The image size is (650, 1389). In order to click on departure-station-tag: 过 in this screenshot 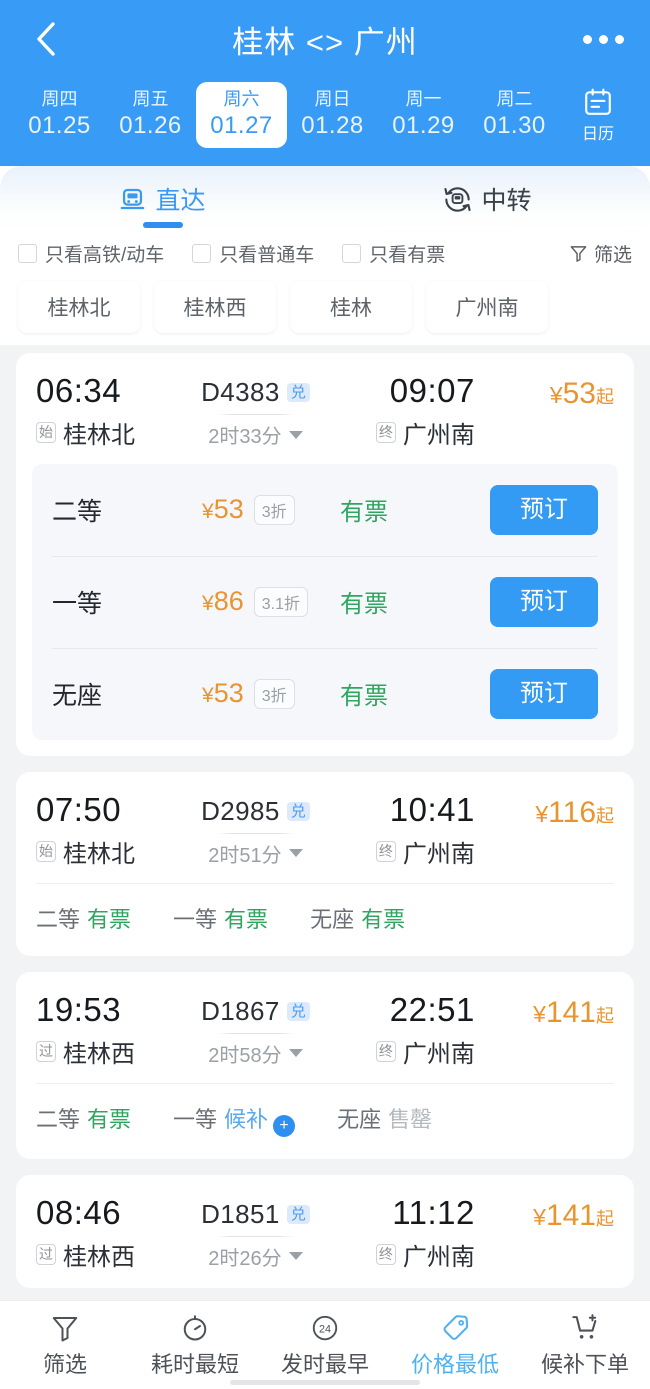, I will do `click(46, 1254)`.